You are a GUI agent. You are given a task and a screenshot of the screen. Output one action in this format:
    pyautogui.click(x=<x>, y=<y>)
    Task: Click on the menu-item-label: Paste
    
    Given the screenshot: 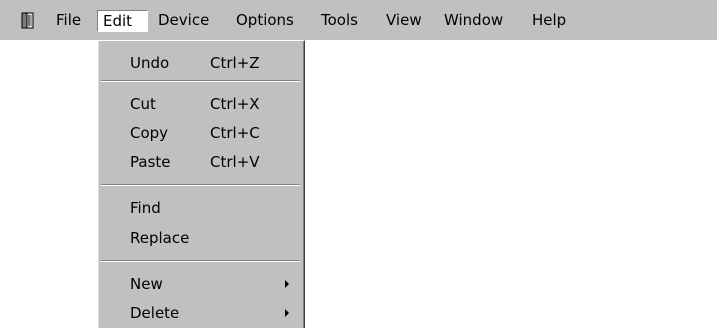 What is the action you would take?
    pyautogui.click(x=150, y=162)
    